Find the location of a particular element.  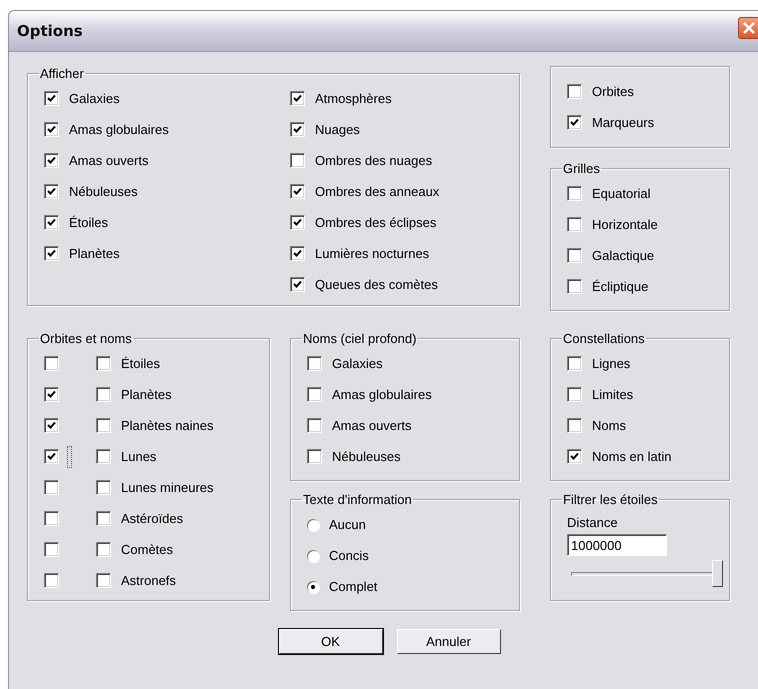

group-title: Noms (ciel profond) is located at coordinates (360, 338).